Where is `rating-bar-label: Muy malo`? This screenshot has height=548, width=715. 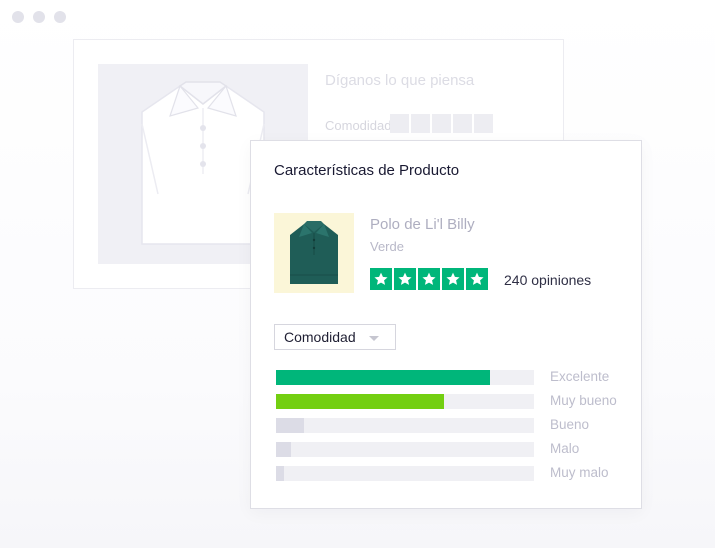
rating-bar-label: Muy malo is located at coordinates (579, 472).